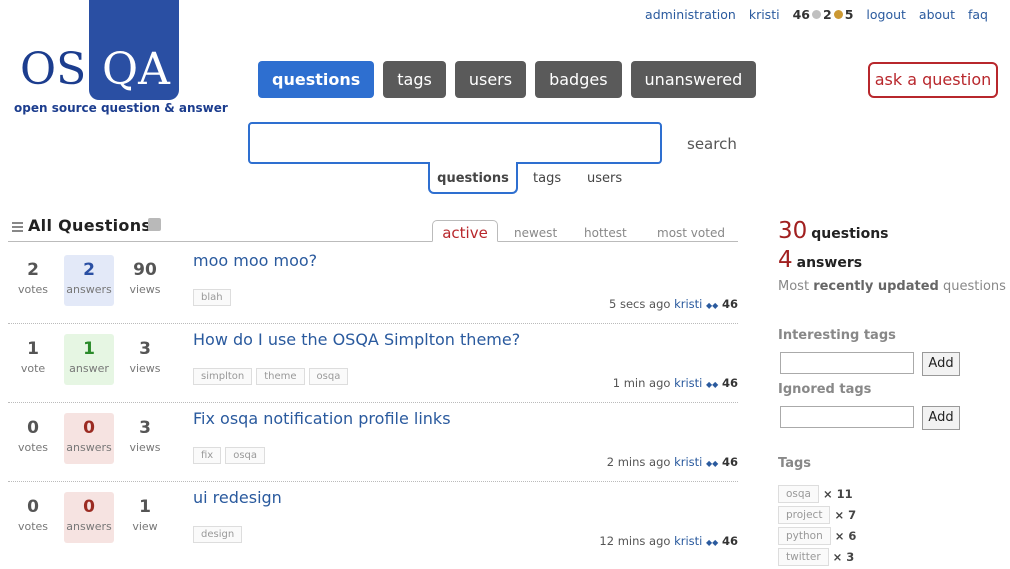 This screenshot has height=569, width=1010. What do you see at coordinates (605, 233) in the screenshot?
I see `tab-hottest: hottest` at bounding box center [605, 233].